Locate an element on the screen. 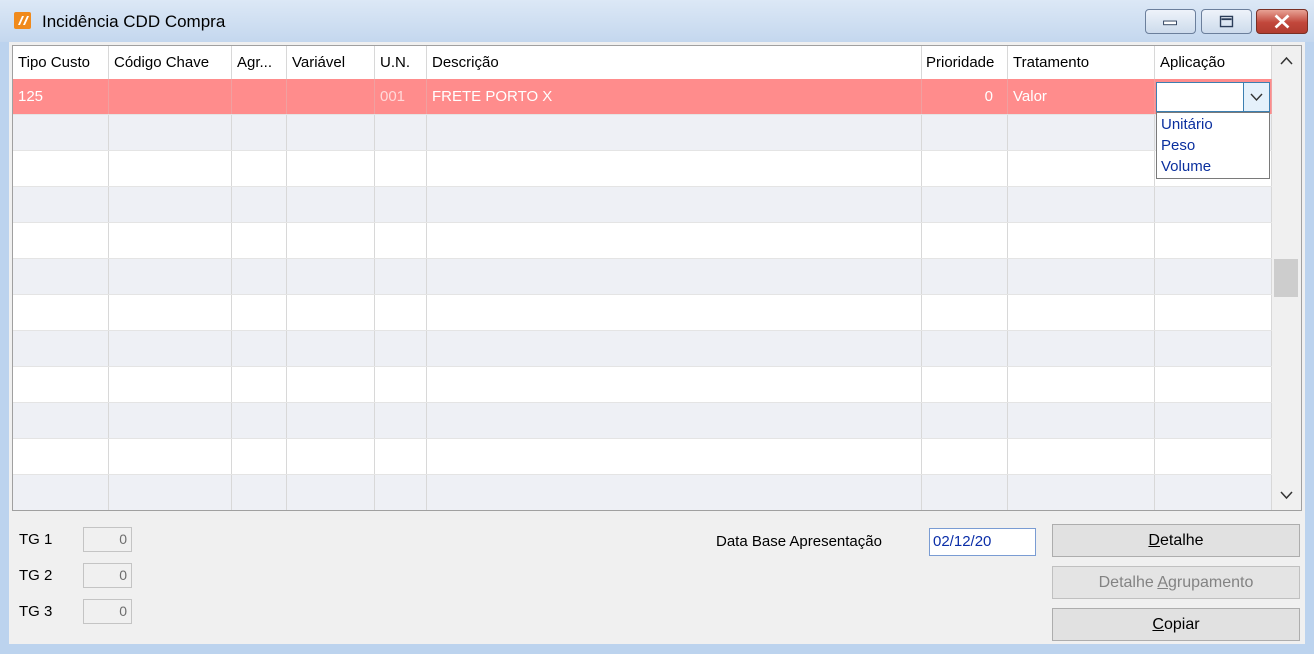 This screenshot has height=654, width=1314. cell-codigo-chave is located at coordinates (170, 96).